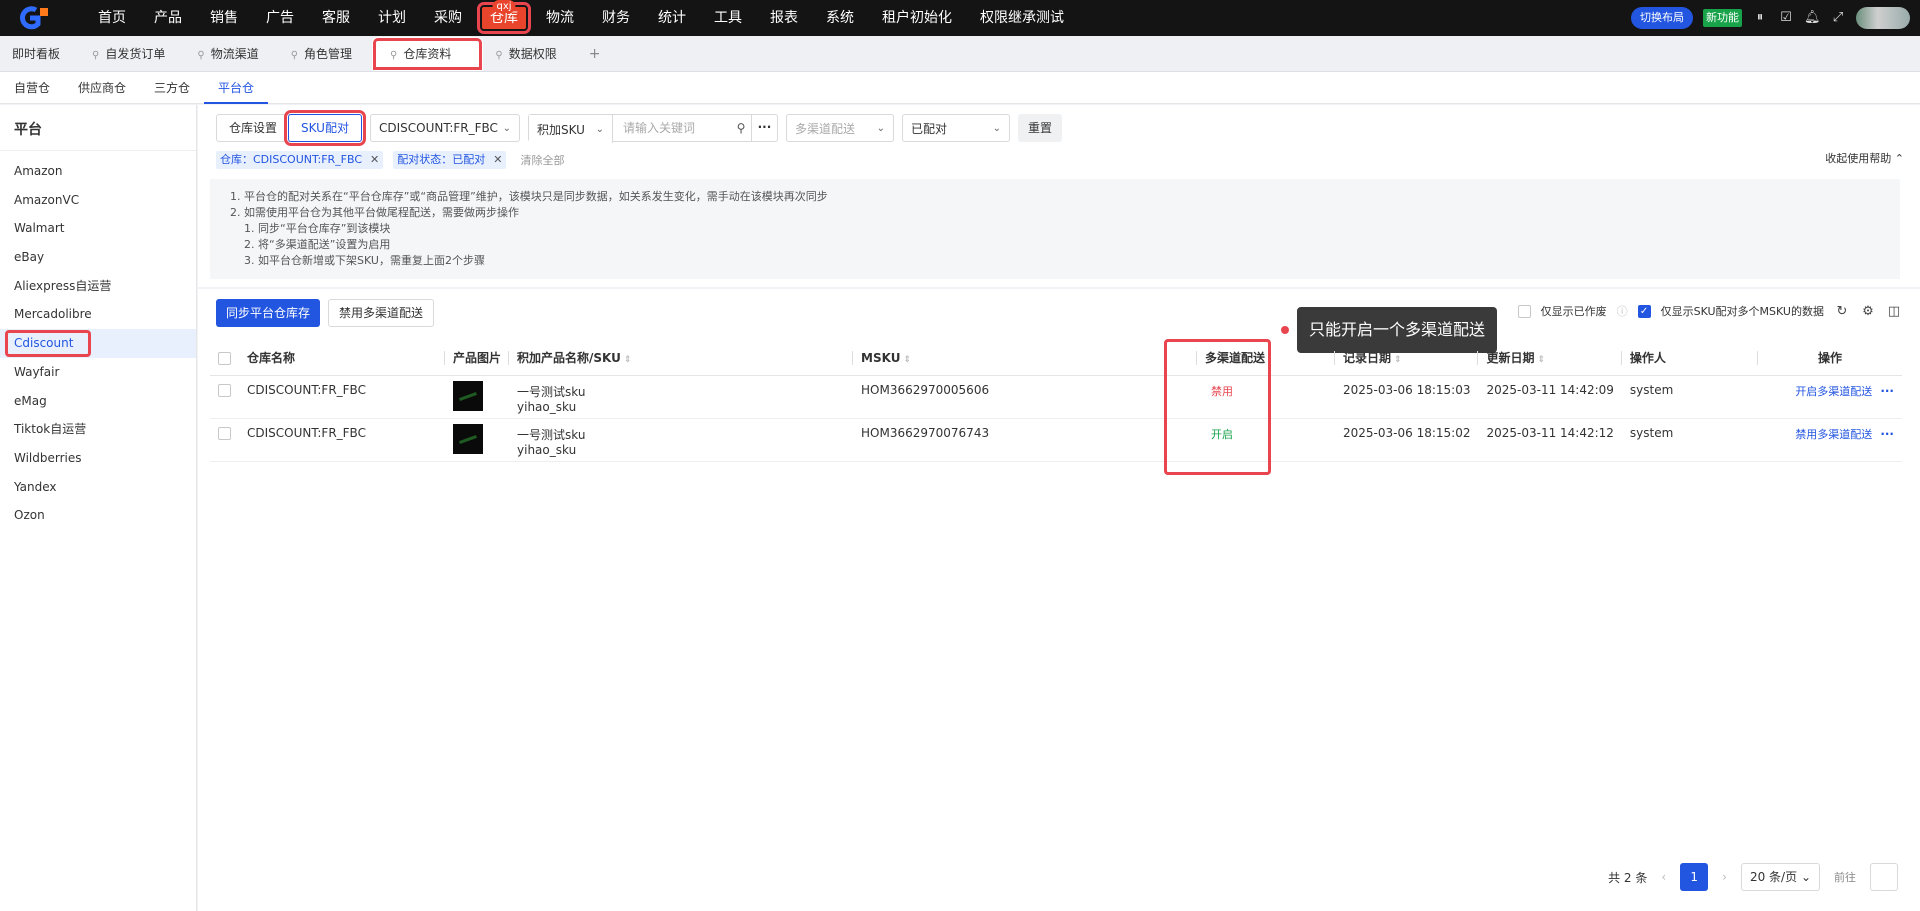 This screenshot has width=1920, height=911. I want to click on nav-ads: 广告, so click(280, 18).